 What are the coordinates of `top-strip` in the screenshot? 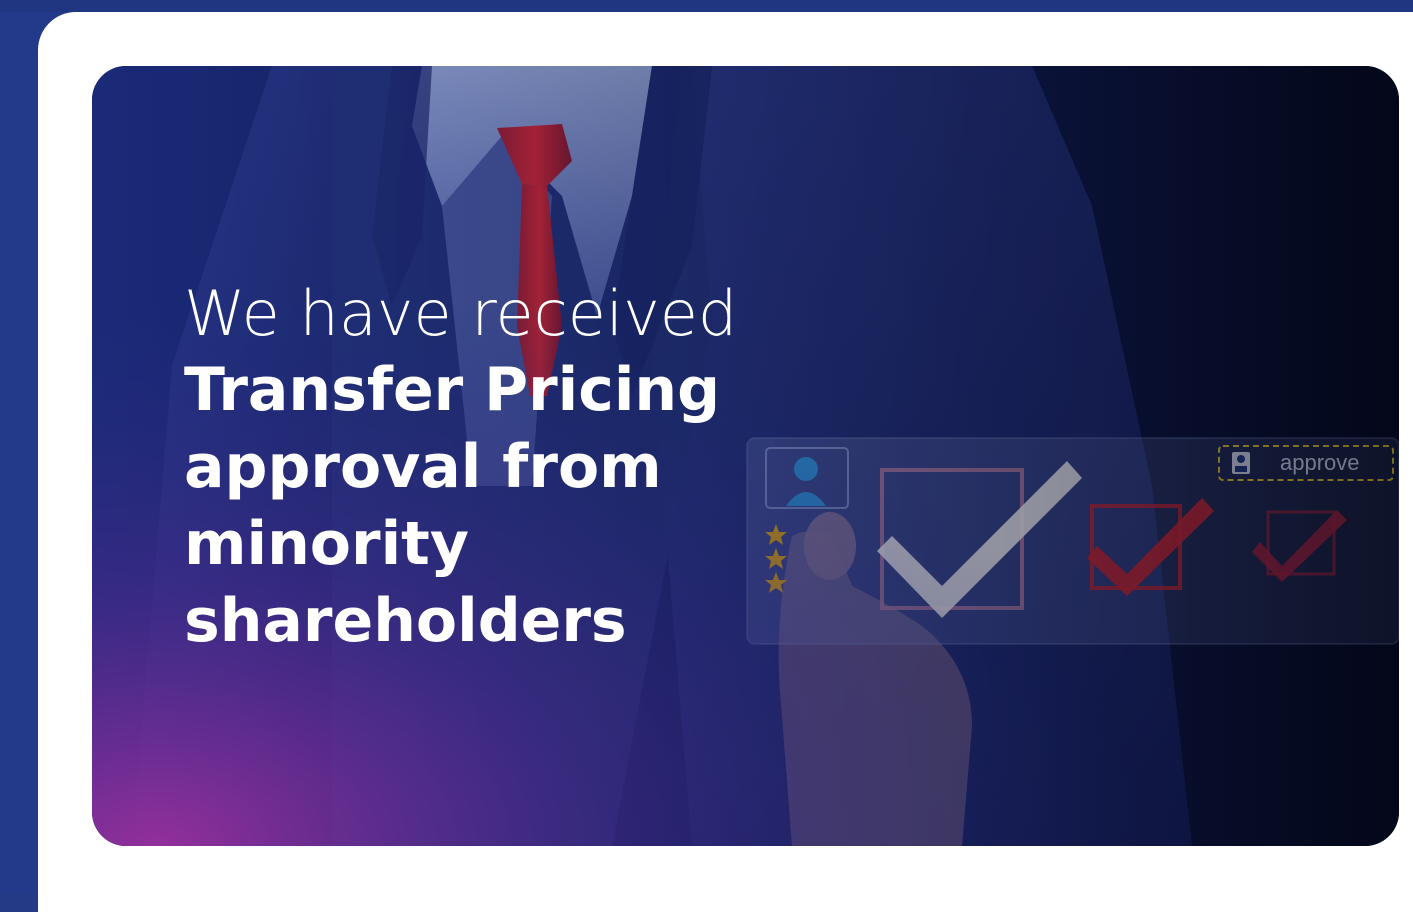 It's located at (706, 6).